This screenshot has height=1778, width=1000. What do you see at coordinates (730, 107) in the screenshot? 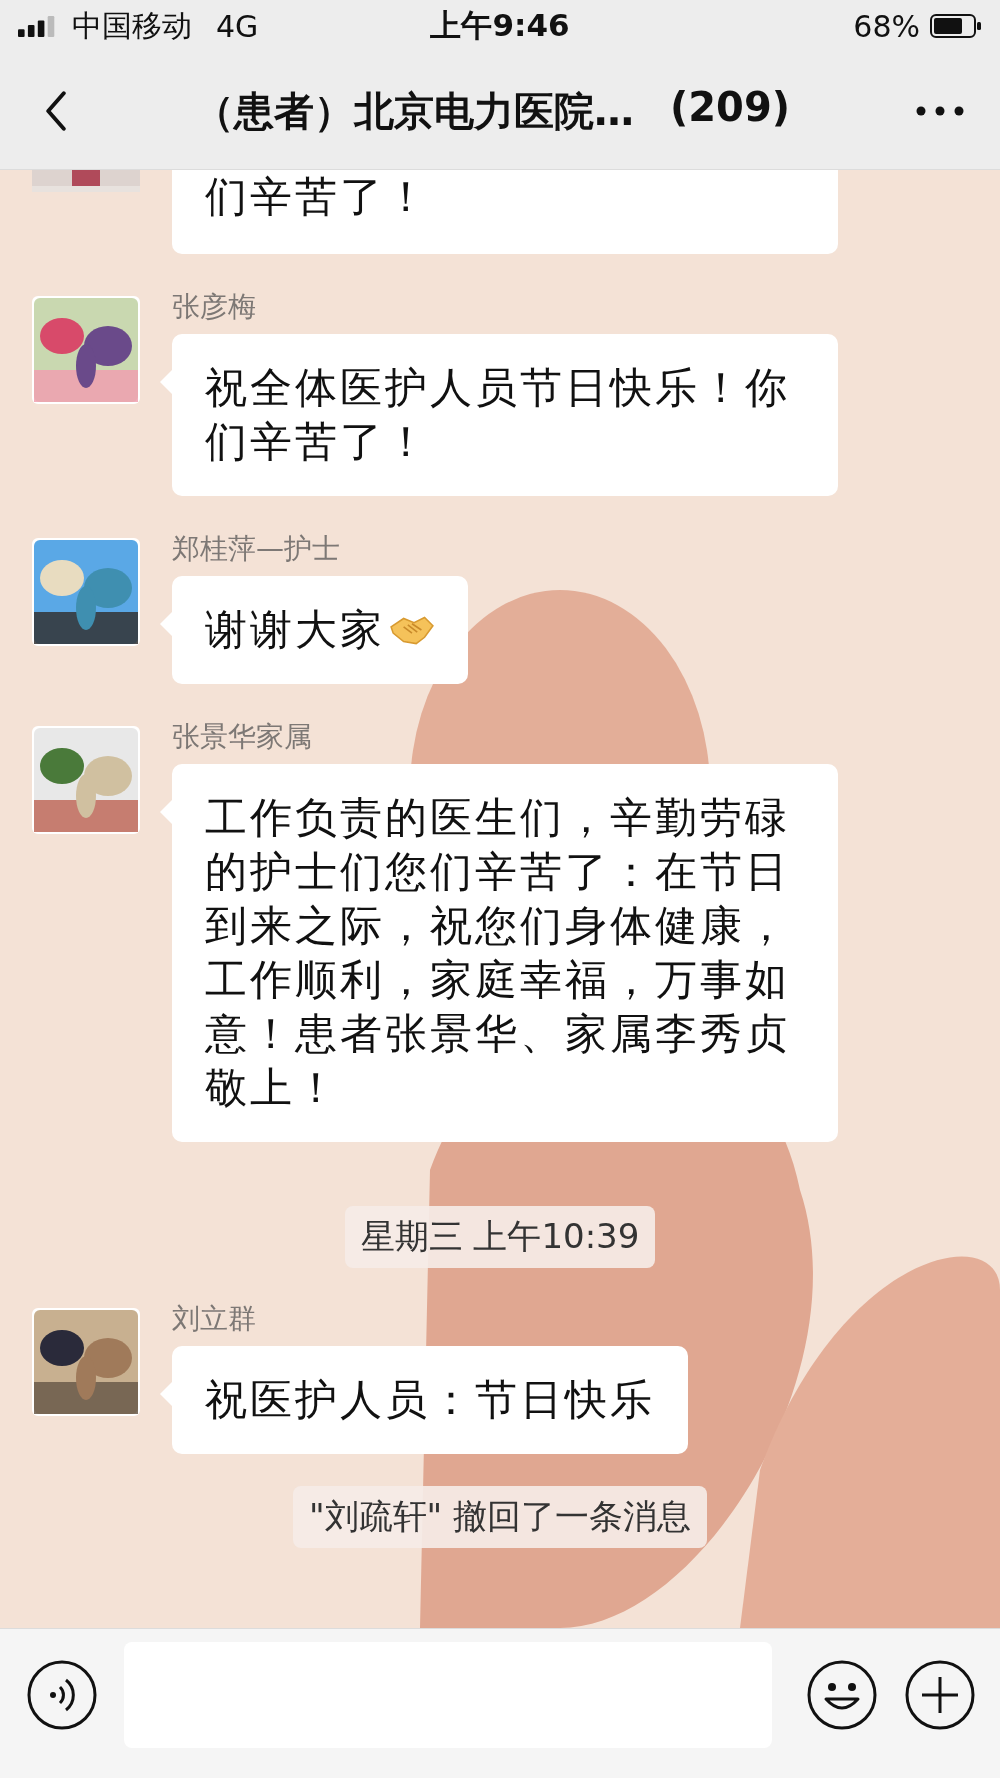
I see `member-count: (209)` at bounding box center [730, 107].